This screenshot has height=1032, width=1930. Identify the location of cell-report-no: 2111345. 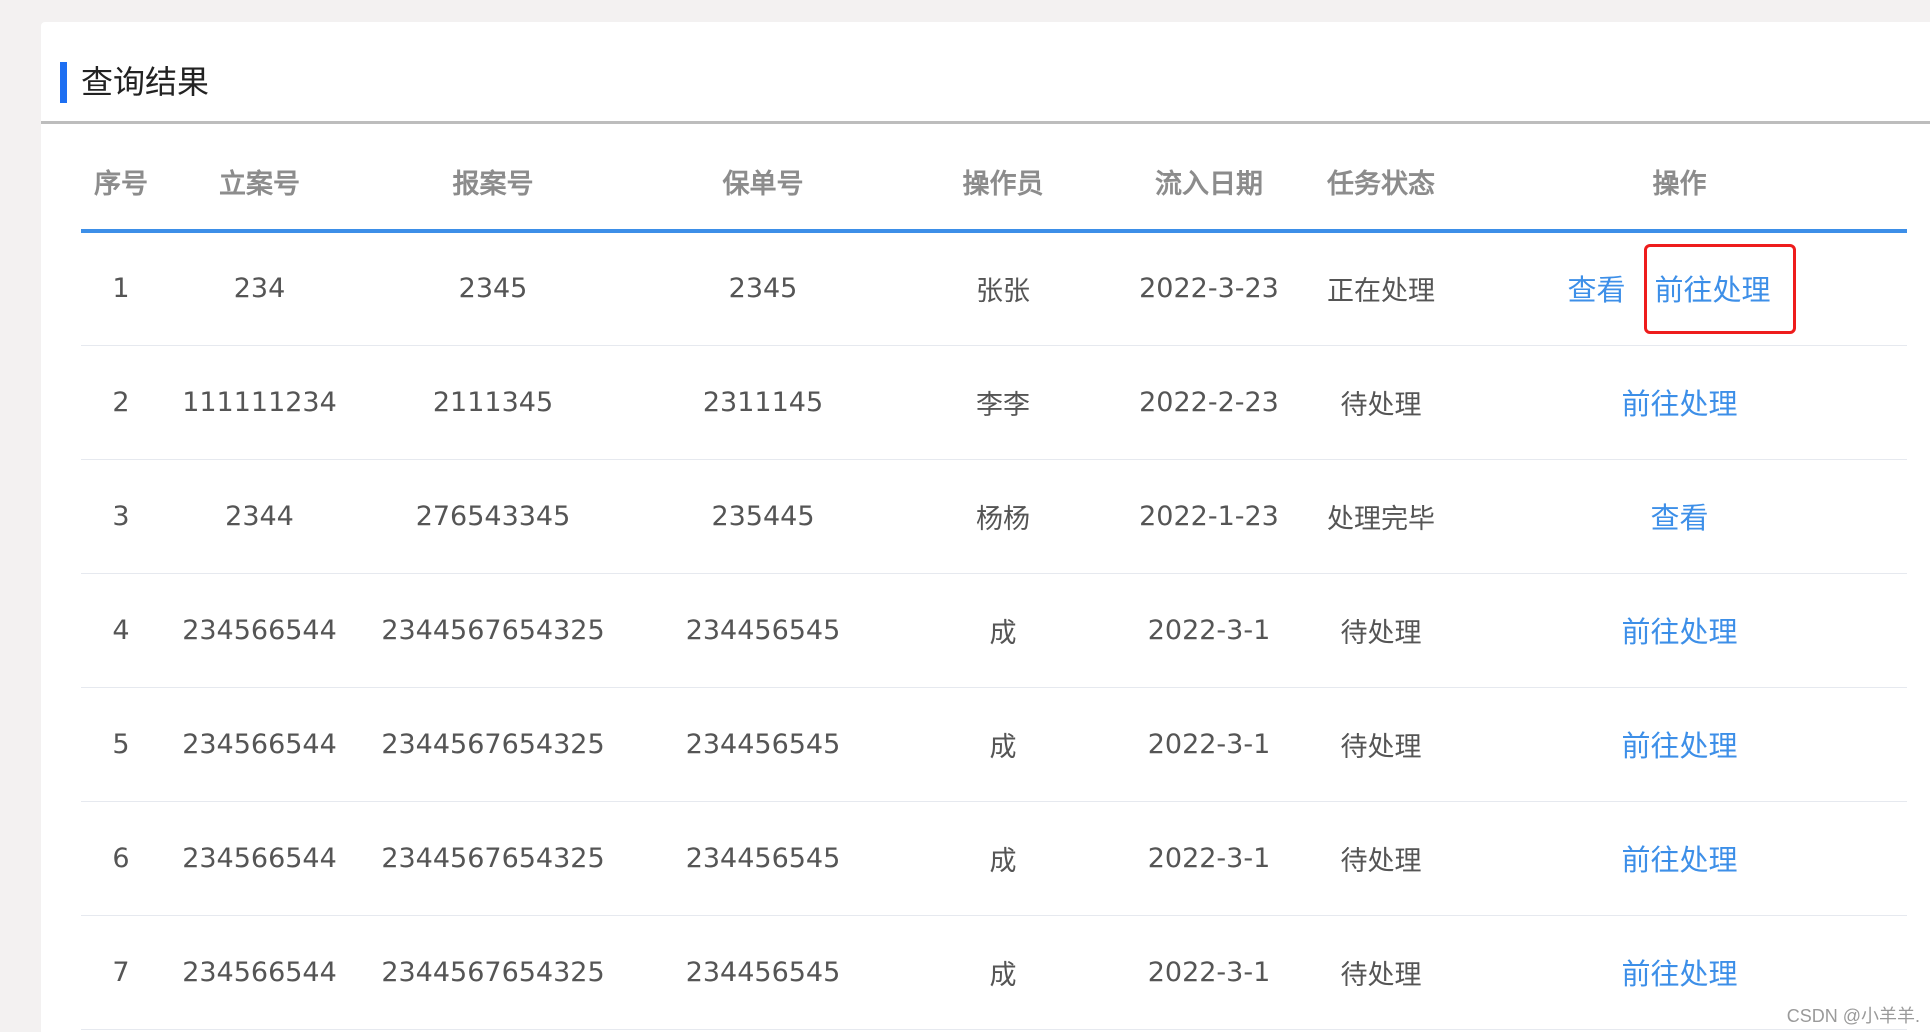
(493, 402).